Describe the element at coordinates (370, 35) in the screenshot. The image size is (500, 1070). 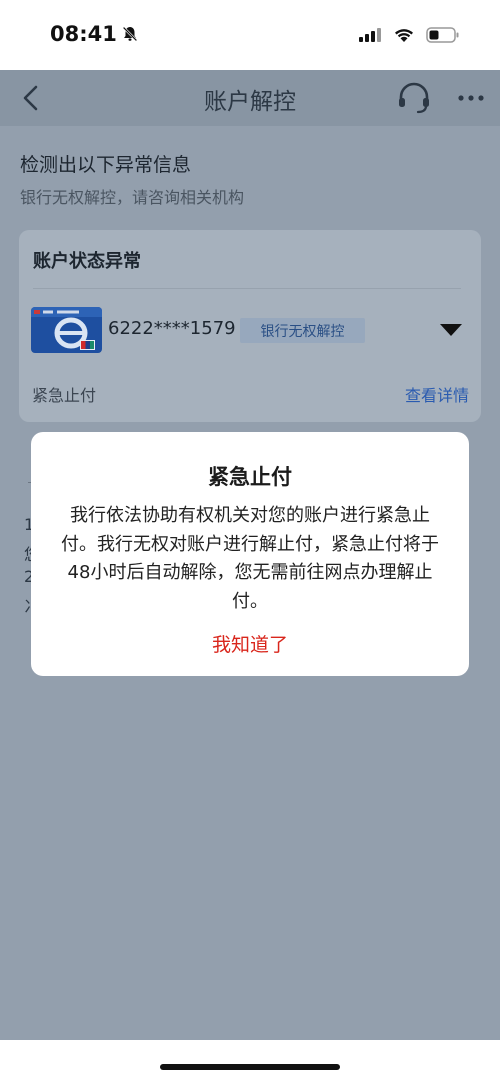
I see `cellular-signal-icon` at that location.